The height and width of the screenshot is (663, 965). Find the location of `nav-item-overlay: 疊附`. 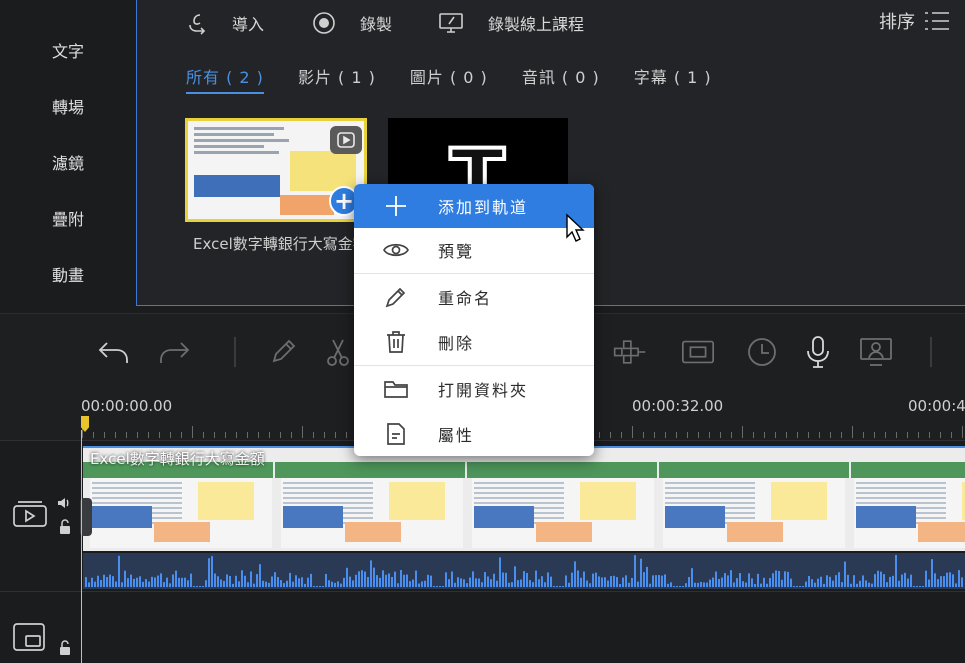

nav-item-overlay: 疊附 is located at coordinates (68, 218).